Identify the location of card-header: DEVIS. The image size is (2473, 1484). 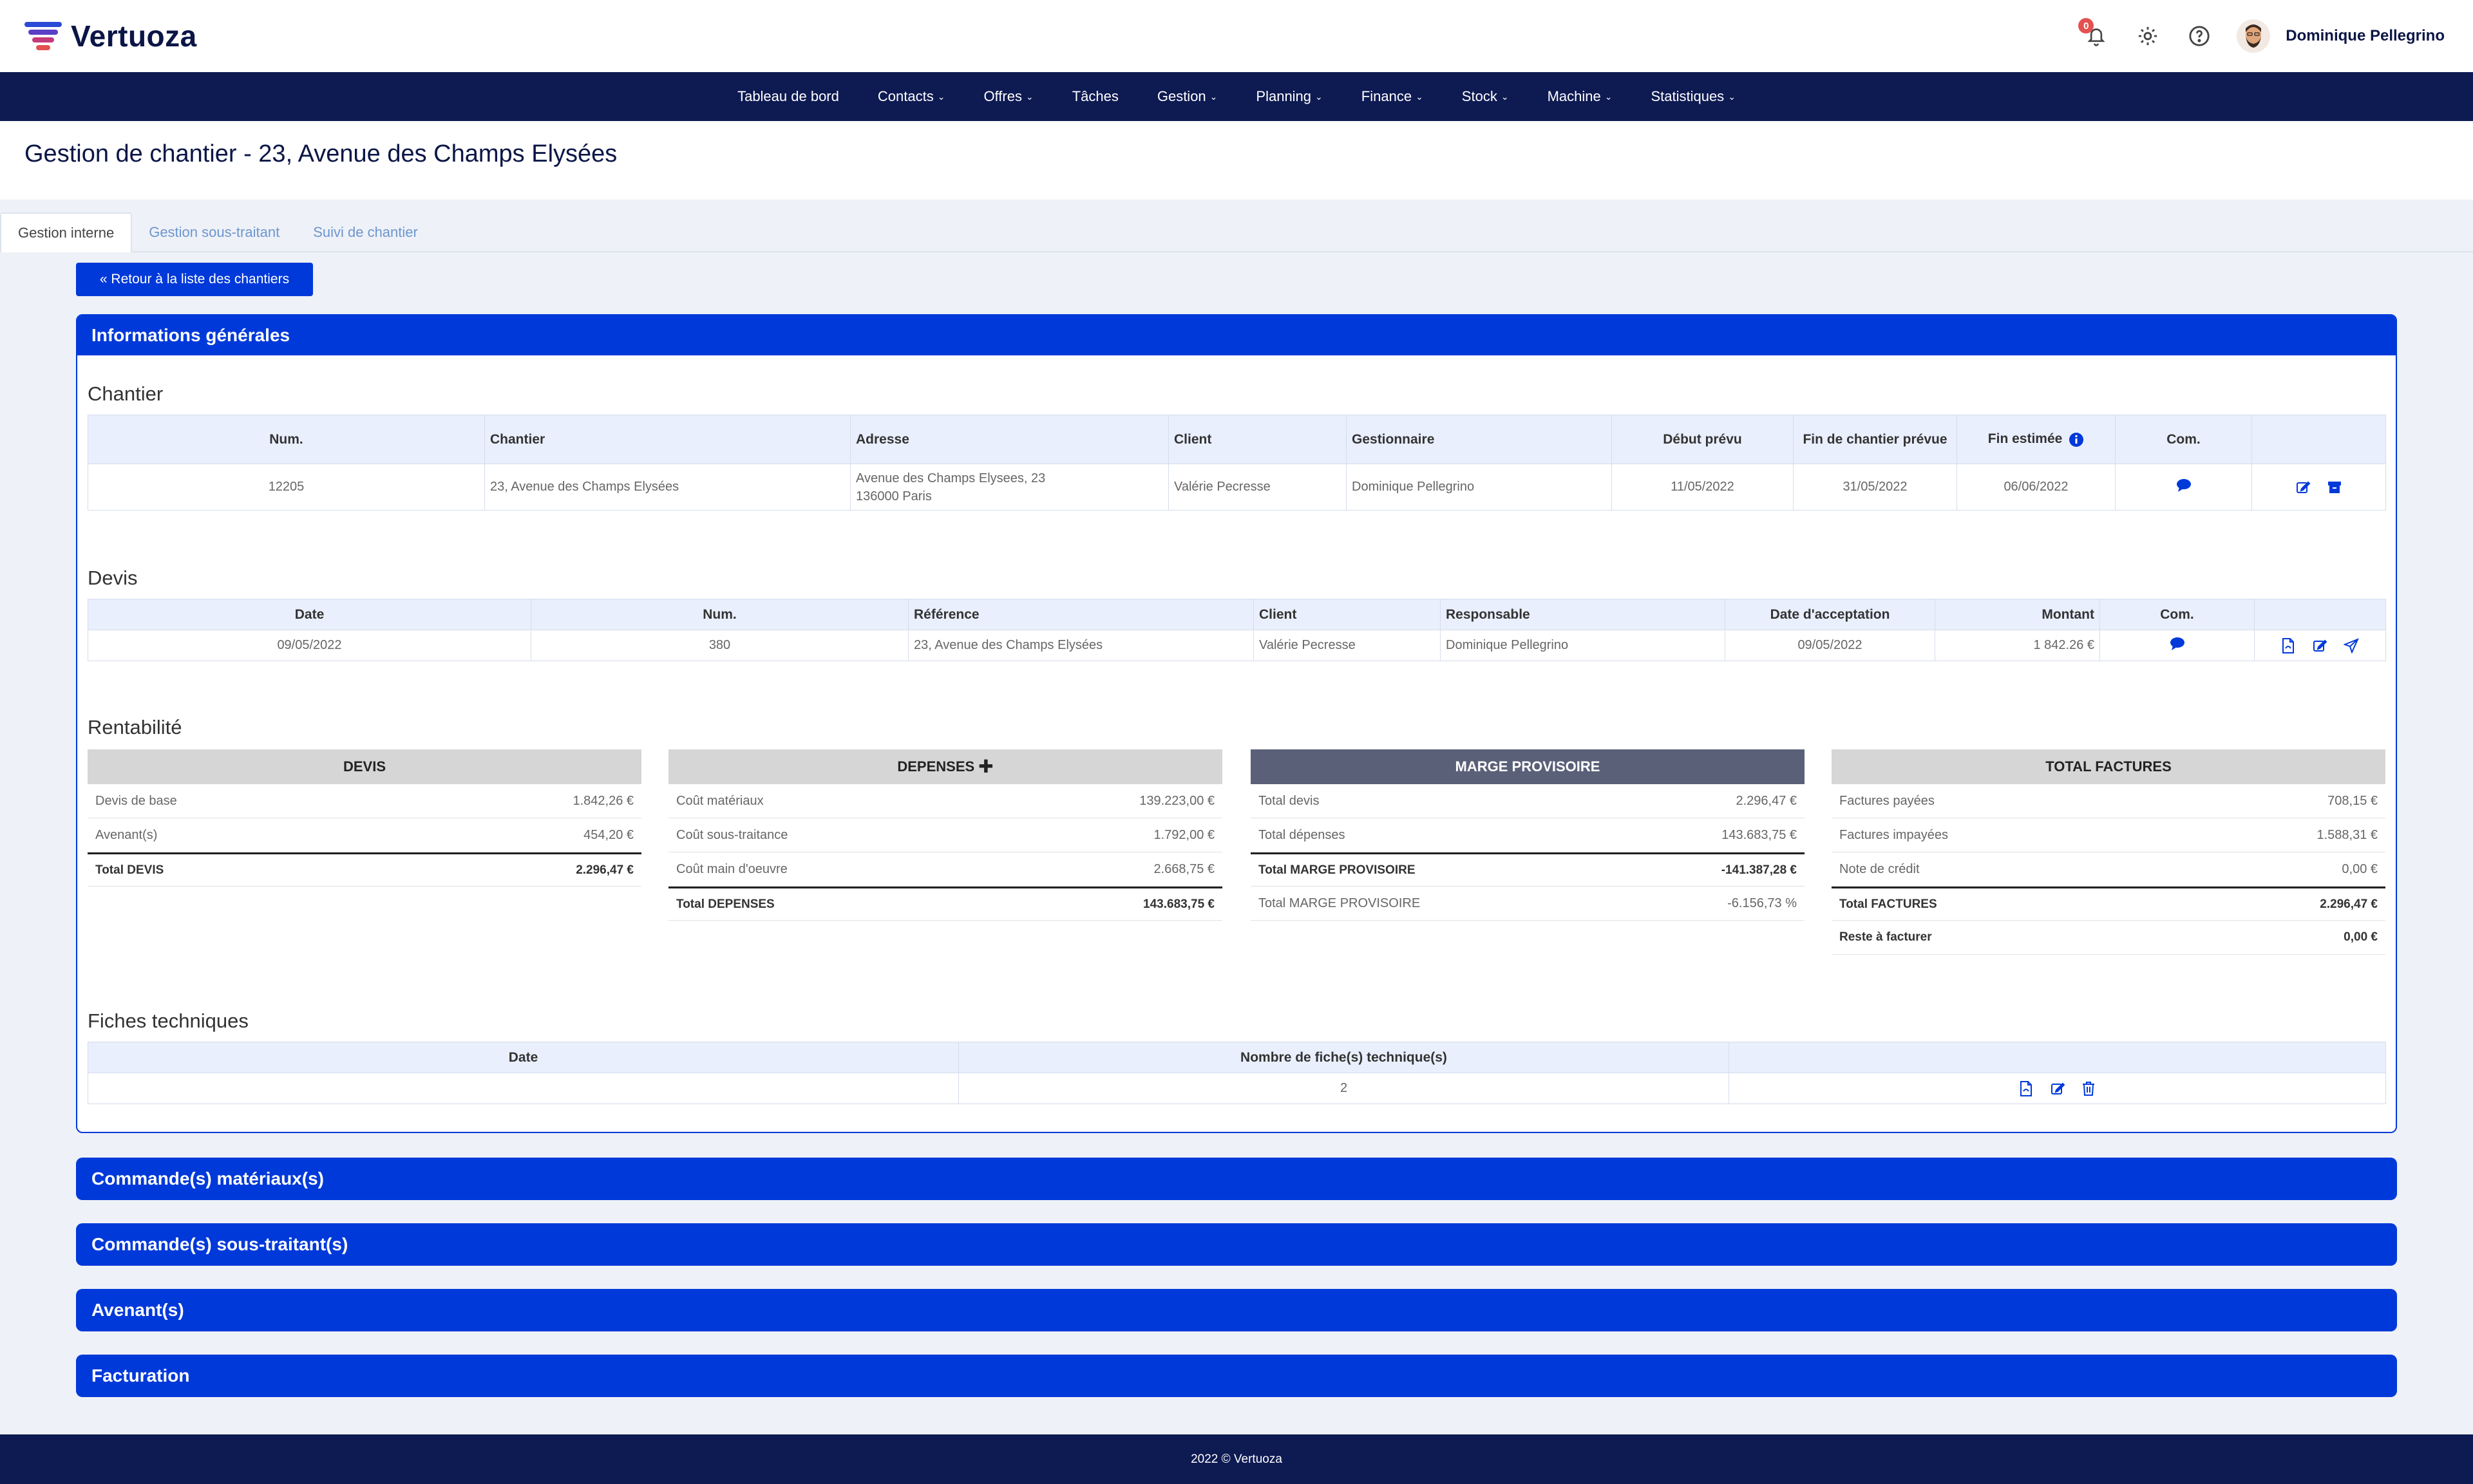
(364, 766).